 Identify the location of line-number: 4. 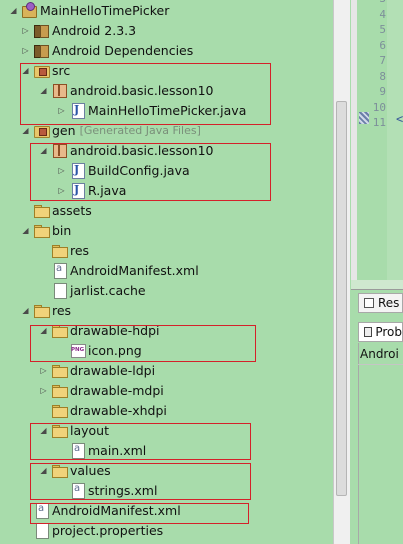
(382, 14).